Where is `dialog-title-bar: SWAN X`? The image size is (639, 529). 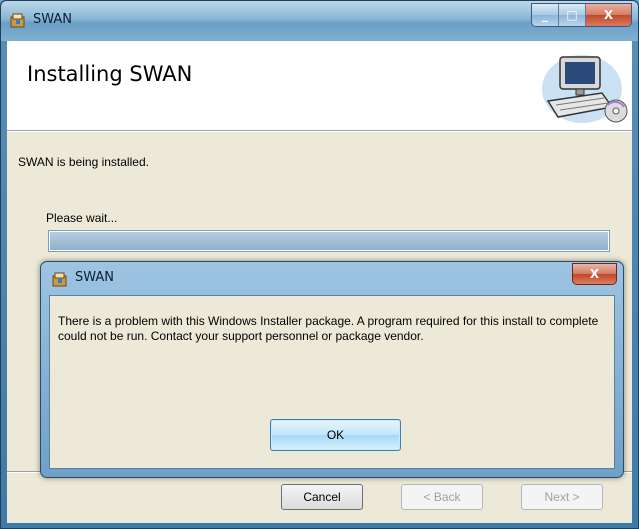
dialog-title-bar: SWAN X is located at coordinates (332, 279).